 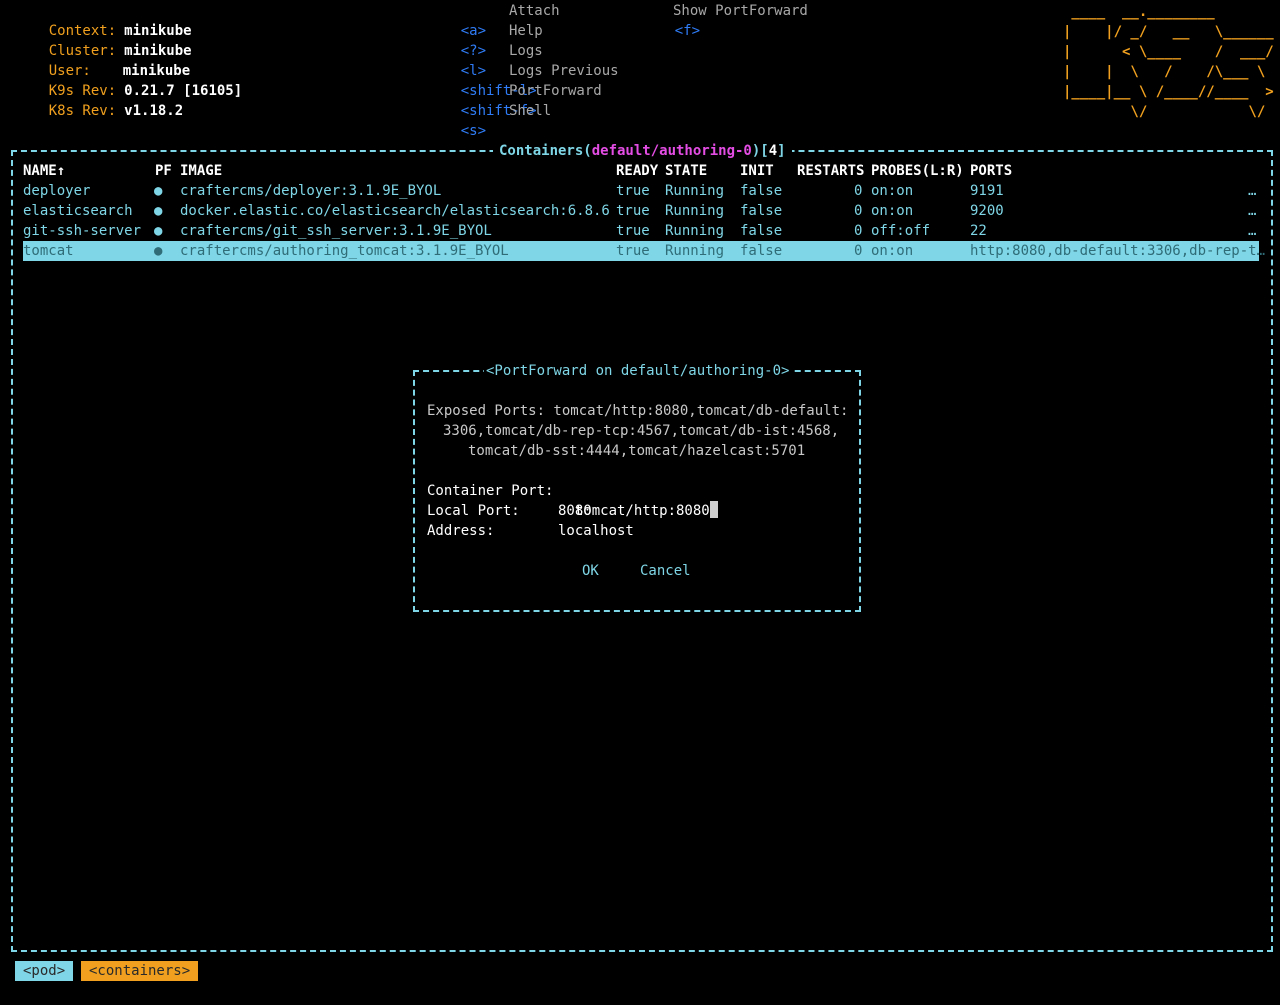 I want to click on menu-label-portforward: PortForward, so click(x=555, y=91).